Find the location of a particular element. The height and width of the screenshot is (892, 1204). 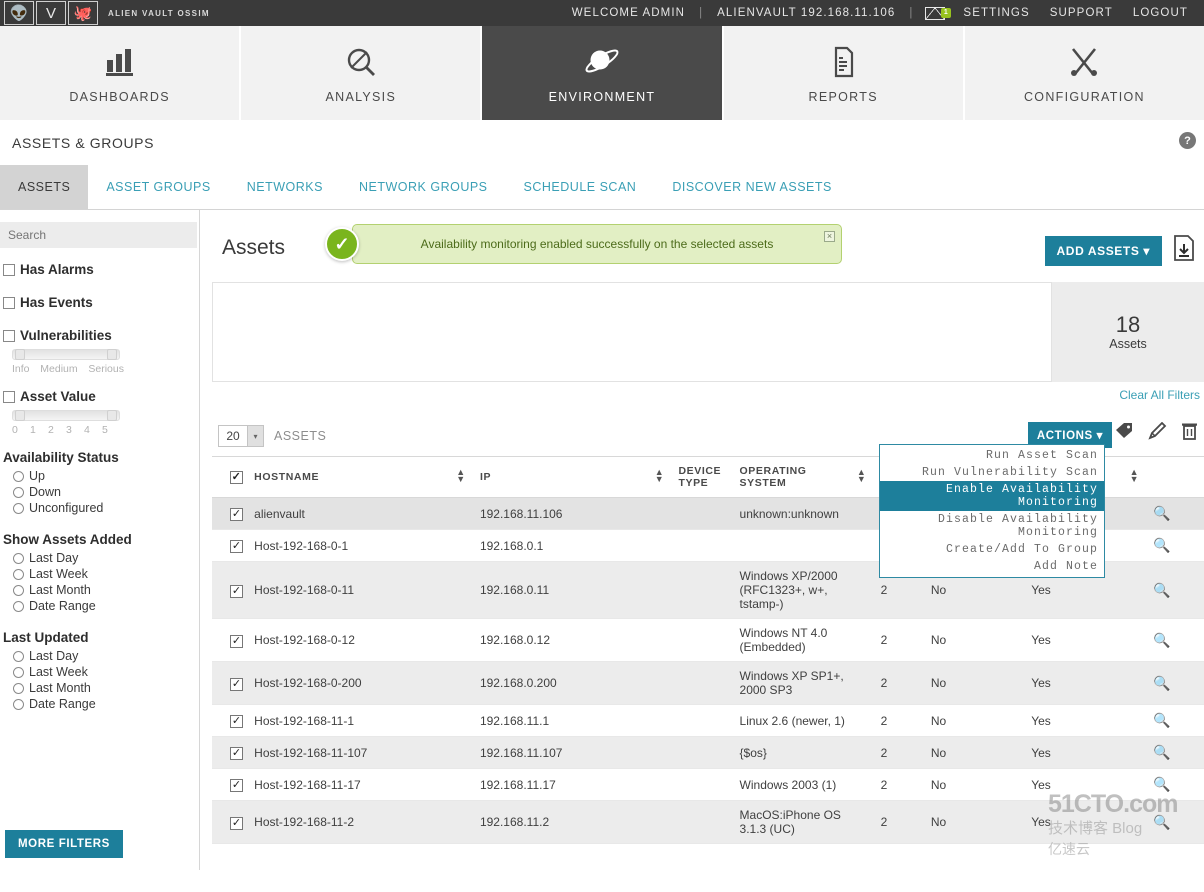

col-header-device-type: DEVICE TYPE is located at coordinates (705, 477).